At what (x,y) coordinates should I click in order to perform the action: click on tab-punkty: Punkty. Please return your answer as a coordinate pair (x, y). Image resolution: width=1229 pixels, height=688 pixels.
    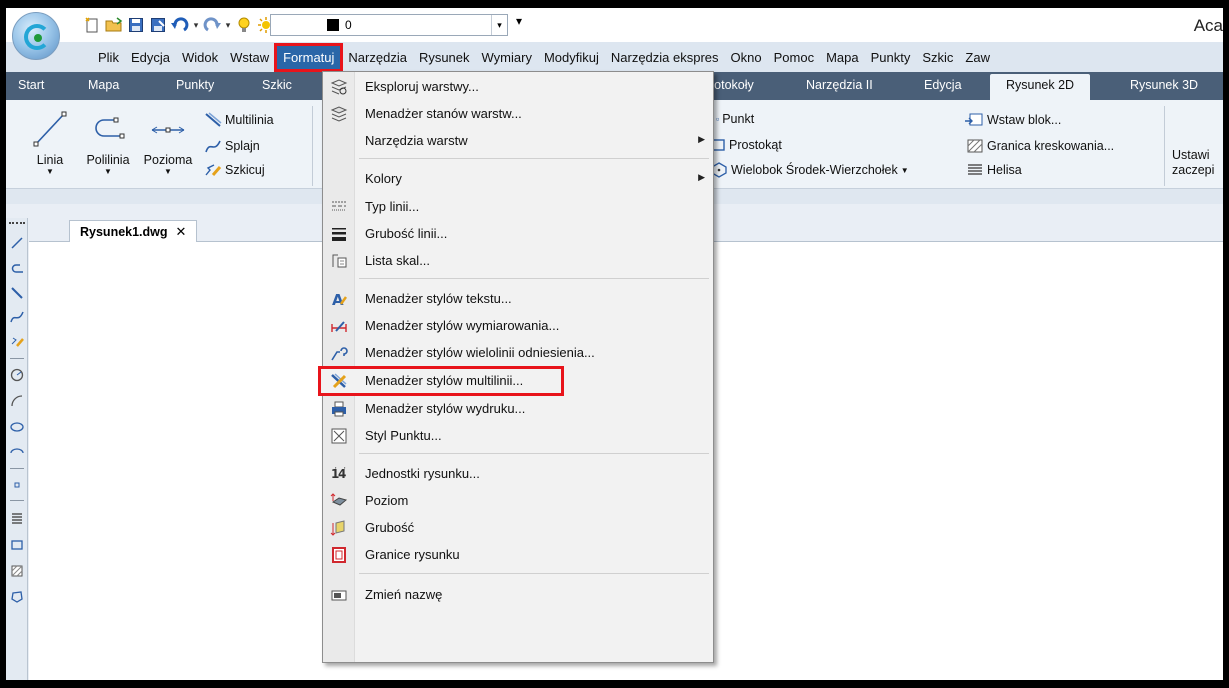
    Looking at the image, I should click on (195, 85).